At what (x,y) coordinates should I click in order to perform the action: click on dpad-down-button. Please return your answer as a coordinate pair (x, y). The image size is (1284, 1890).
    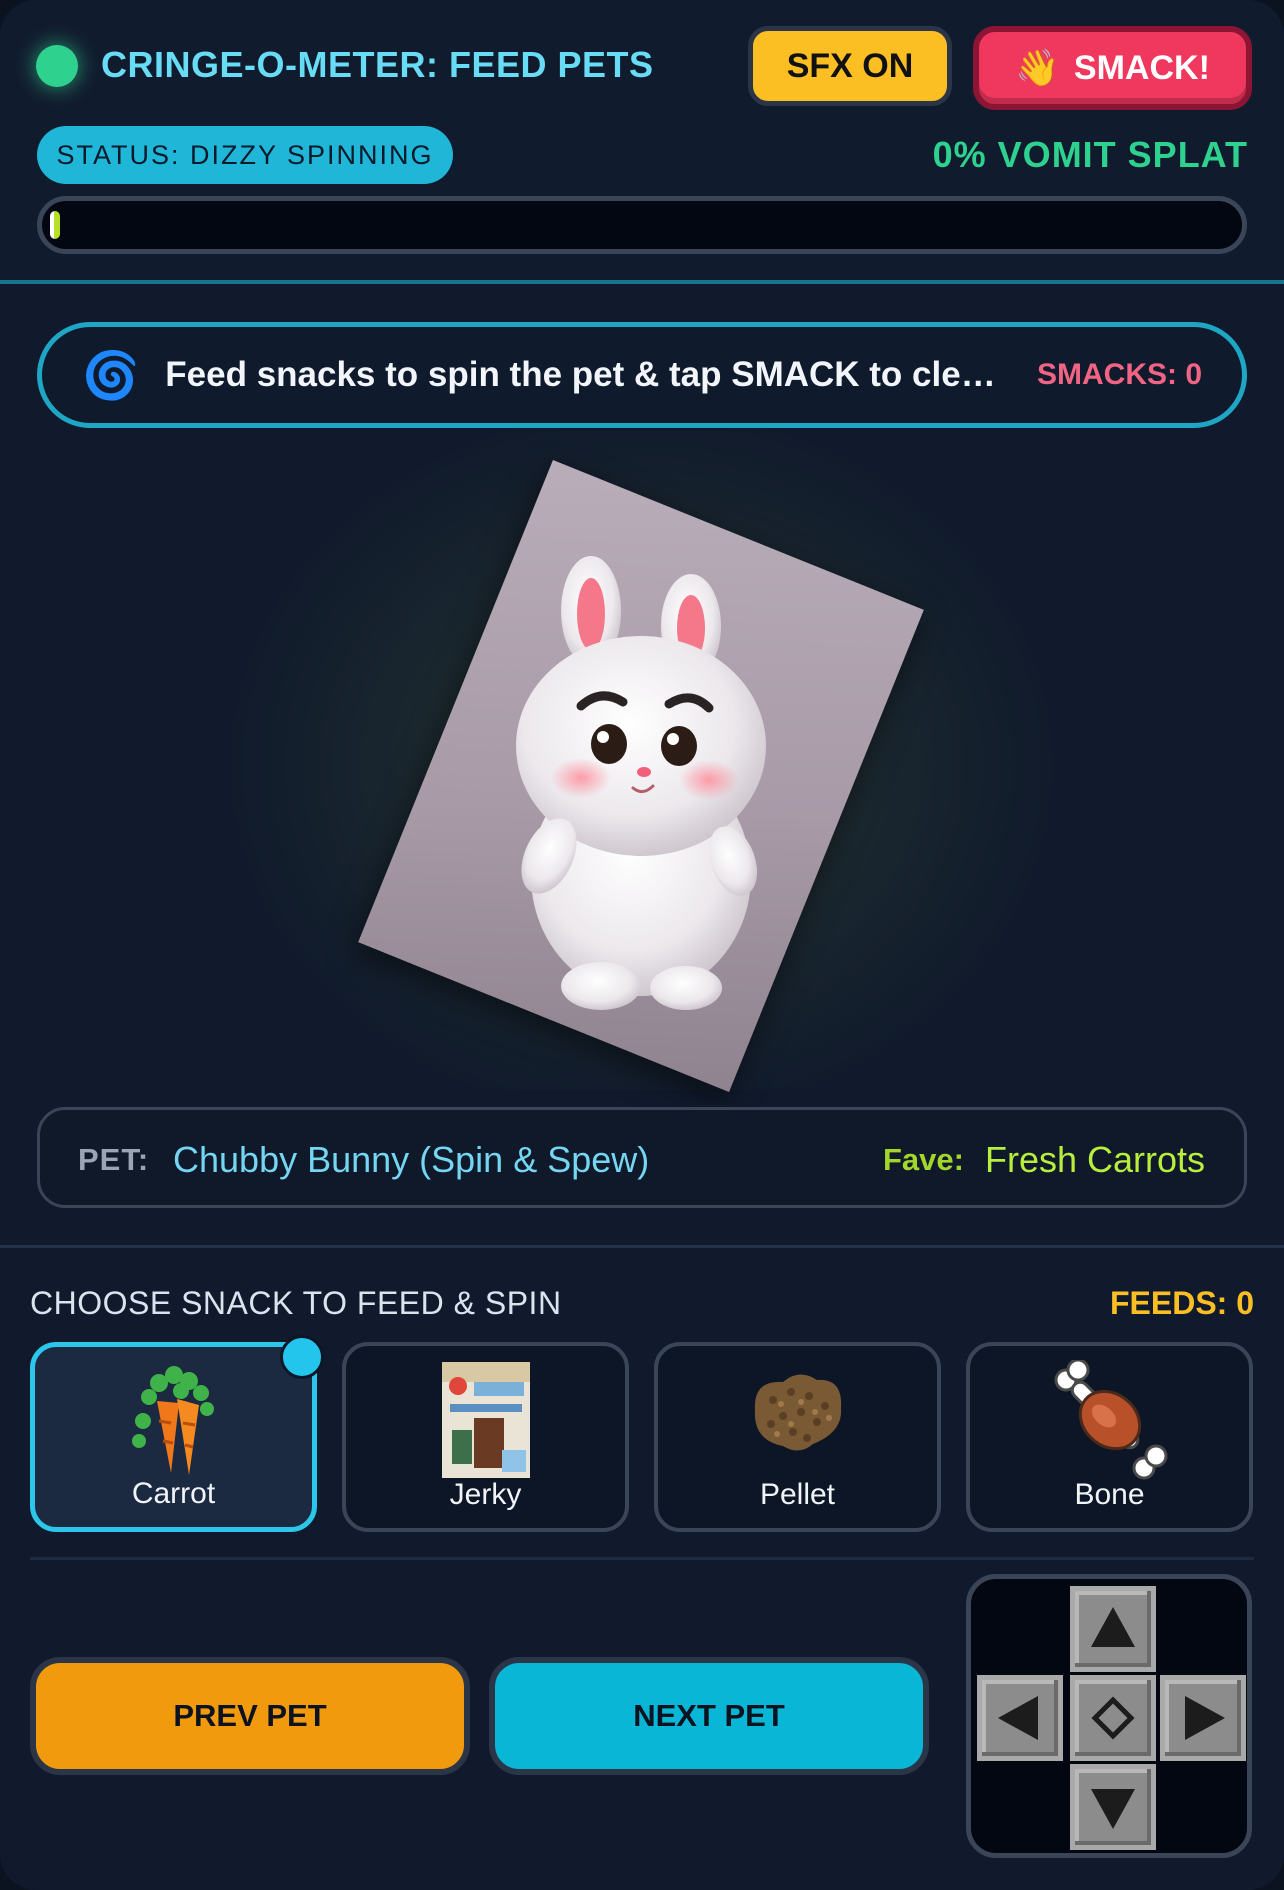
    Looking at the image, I should click on (1113, 1807).